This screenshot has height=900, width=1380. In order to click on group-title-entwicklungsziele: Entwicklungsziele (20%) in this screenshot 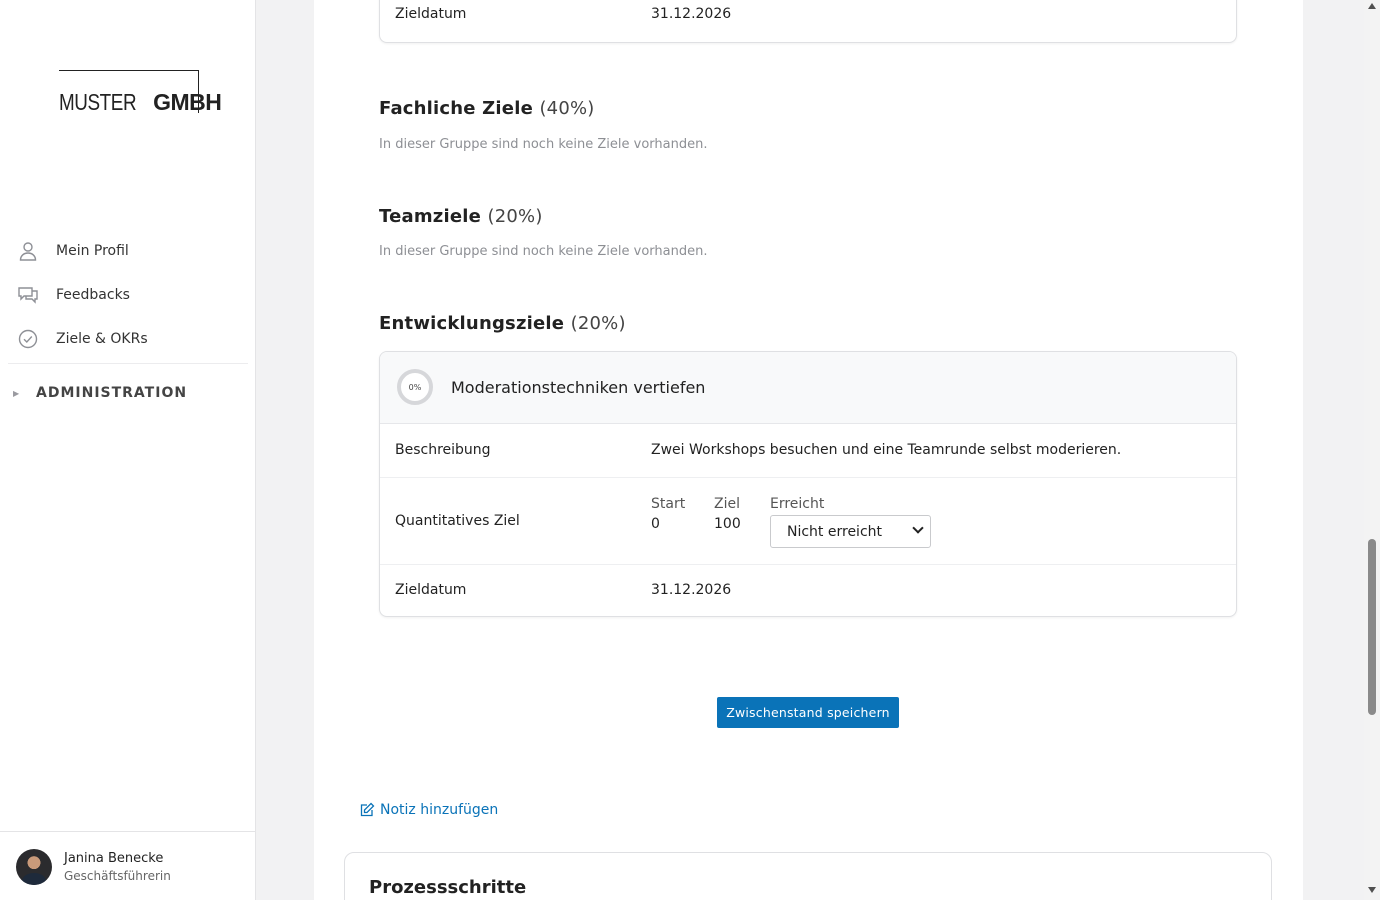, I will do `click(502, 323)`.